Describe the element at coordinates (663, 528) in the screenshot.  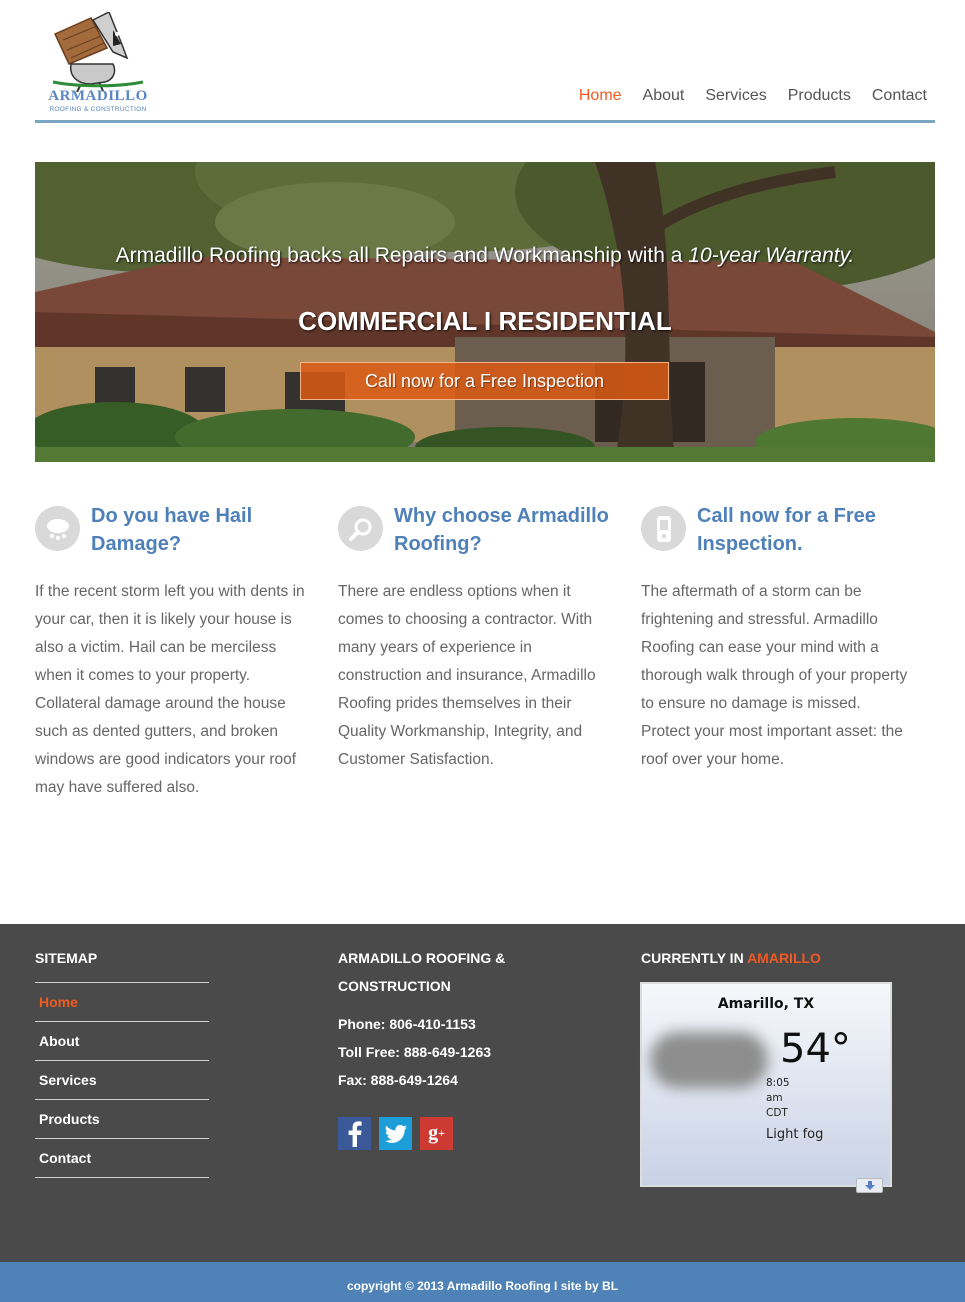
I see `phone-icon` at that location.